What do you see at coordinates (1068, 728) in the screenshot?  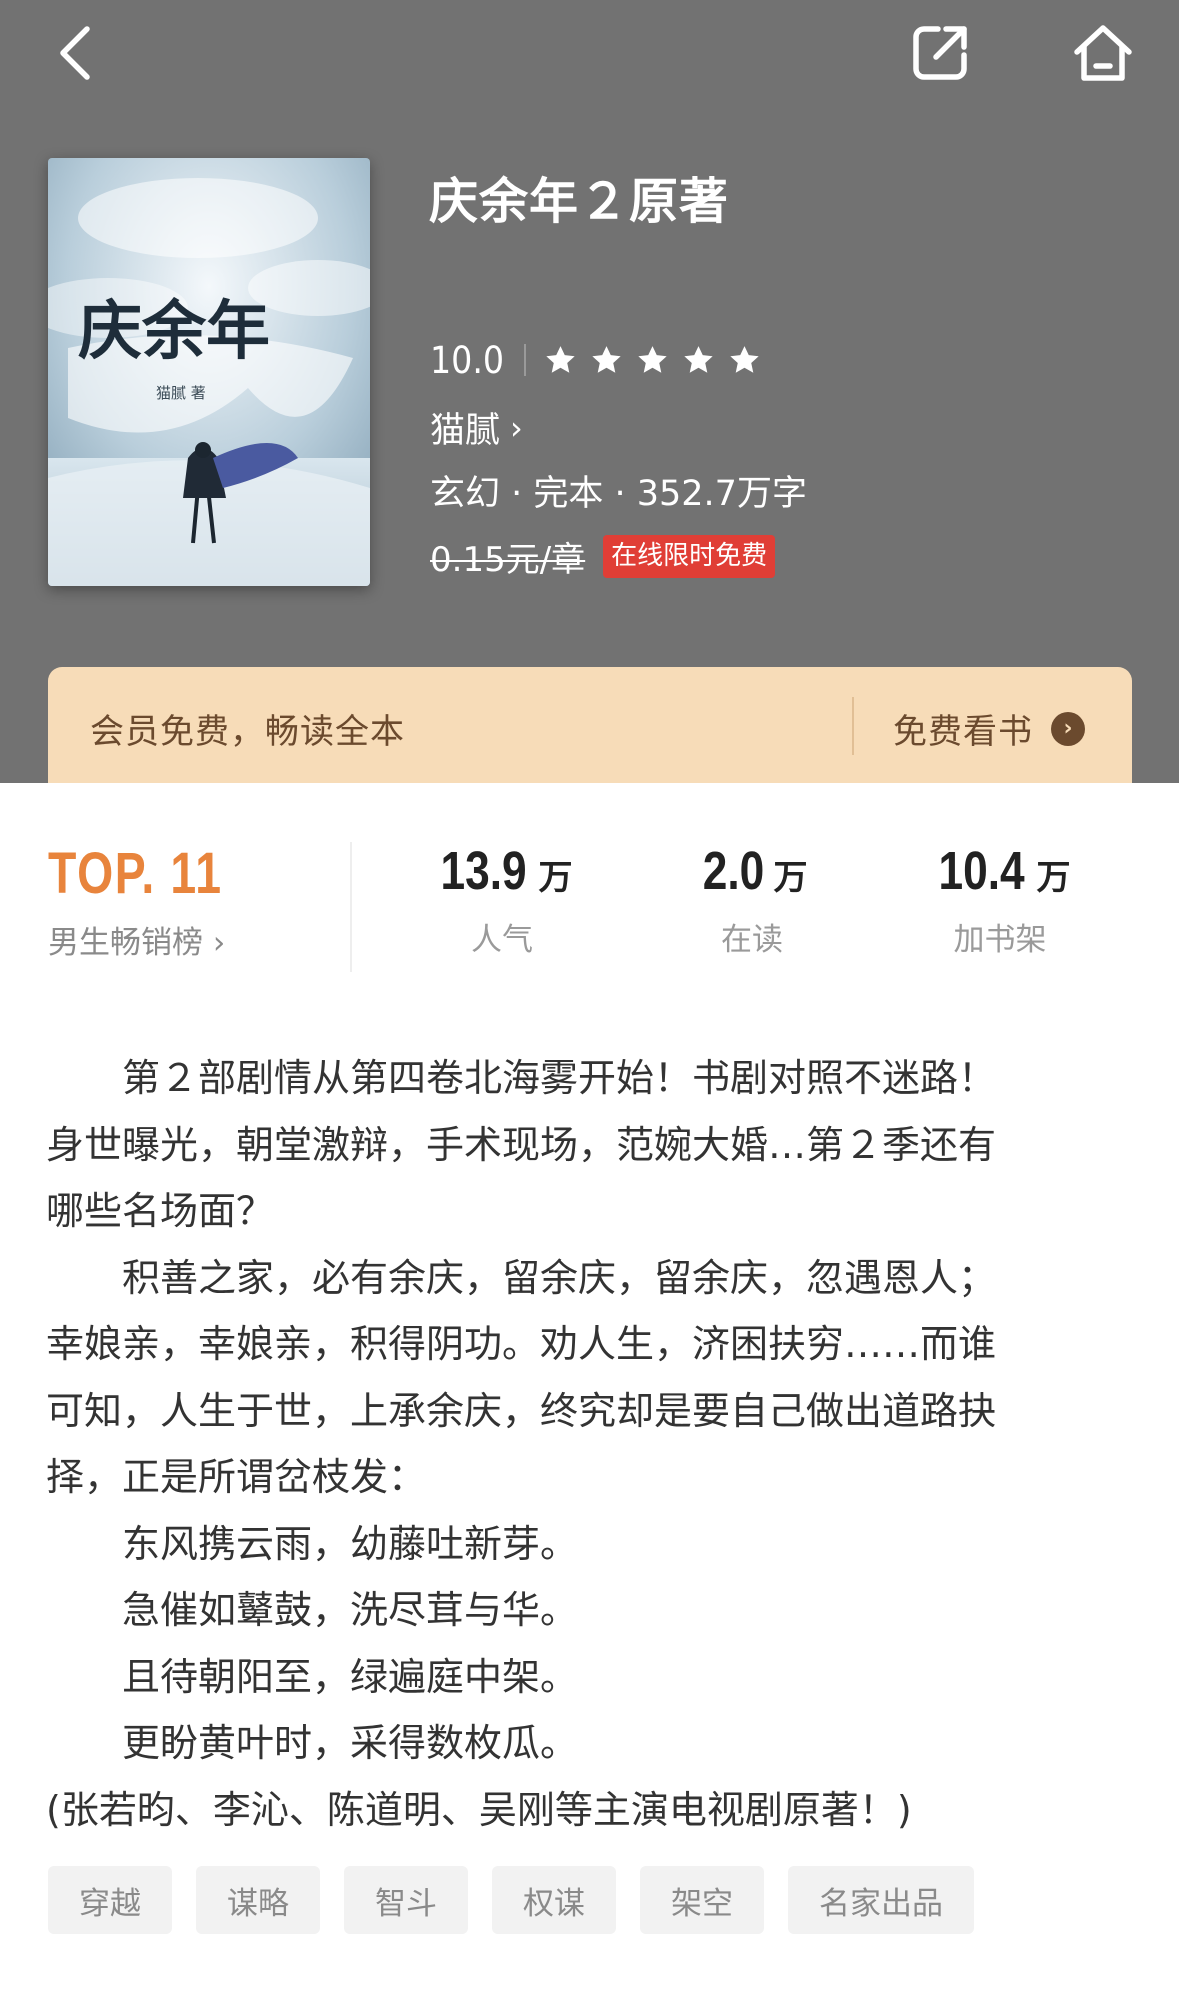 I see `chevron-right-circle-icon: ›` at bounding box center [1068, 728].